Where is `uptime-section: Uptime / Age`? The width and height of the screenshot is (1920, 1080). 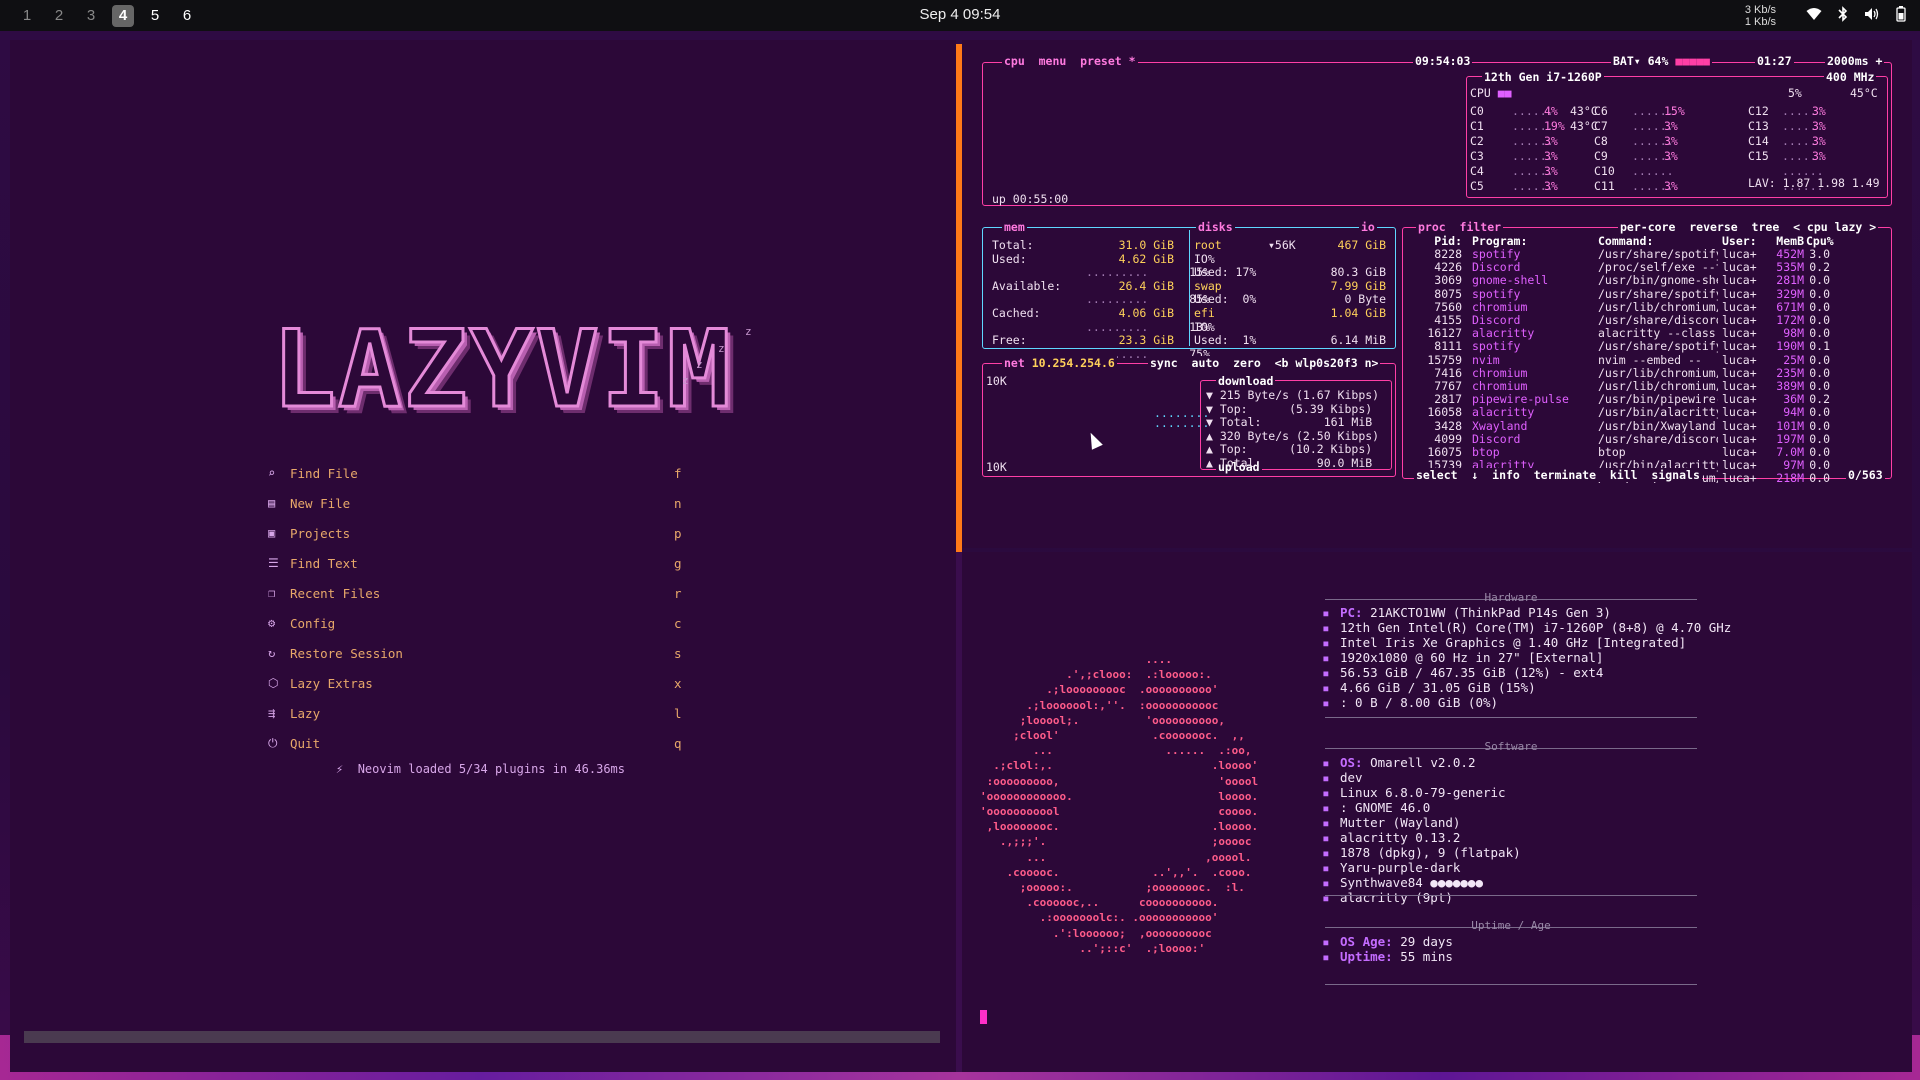
uptime-section: Uptime / Age is located at coordinates (1511, 925).